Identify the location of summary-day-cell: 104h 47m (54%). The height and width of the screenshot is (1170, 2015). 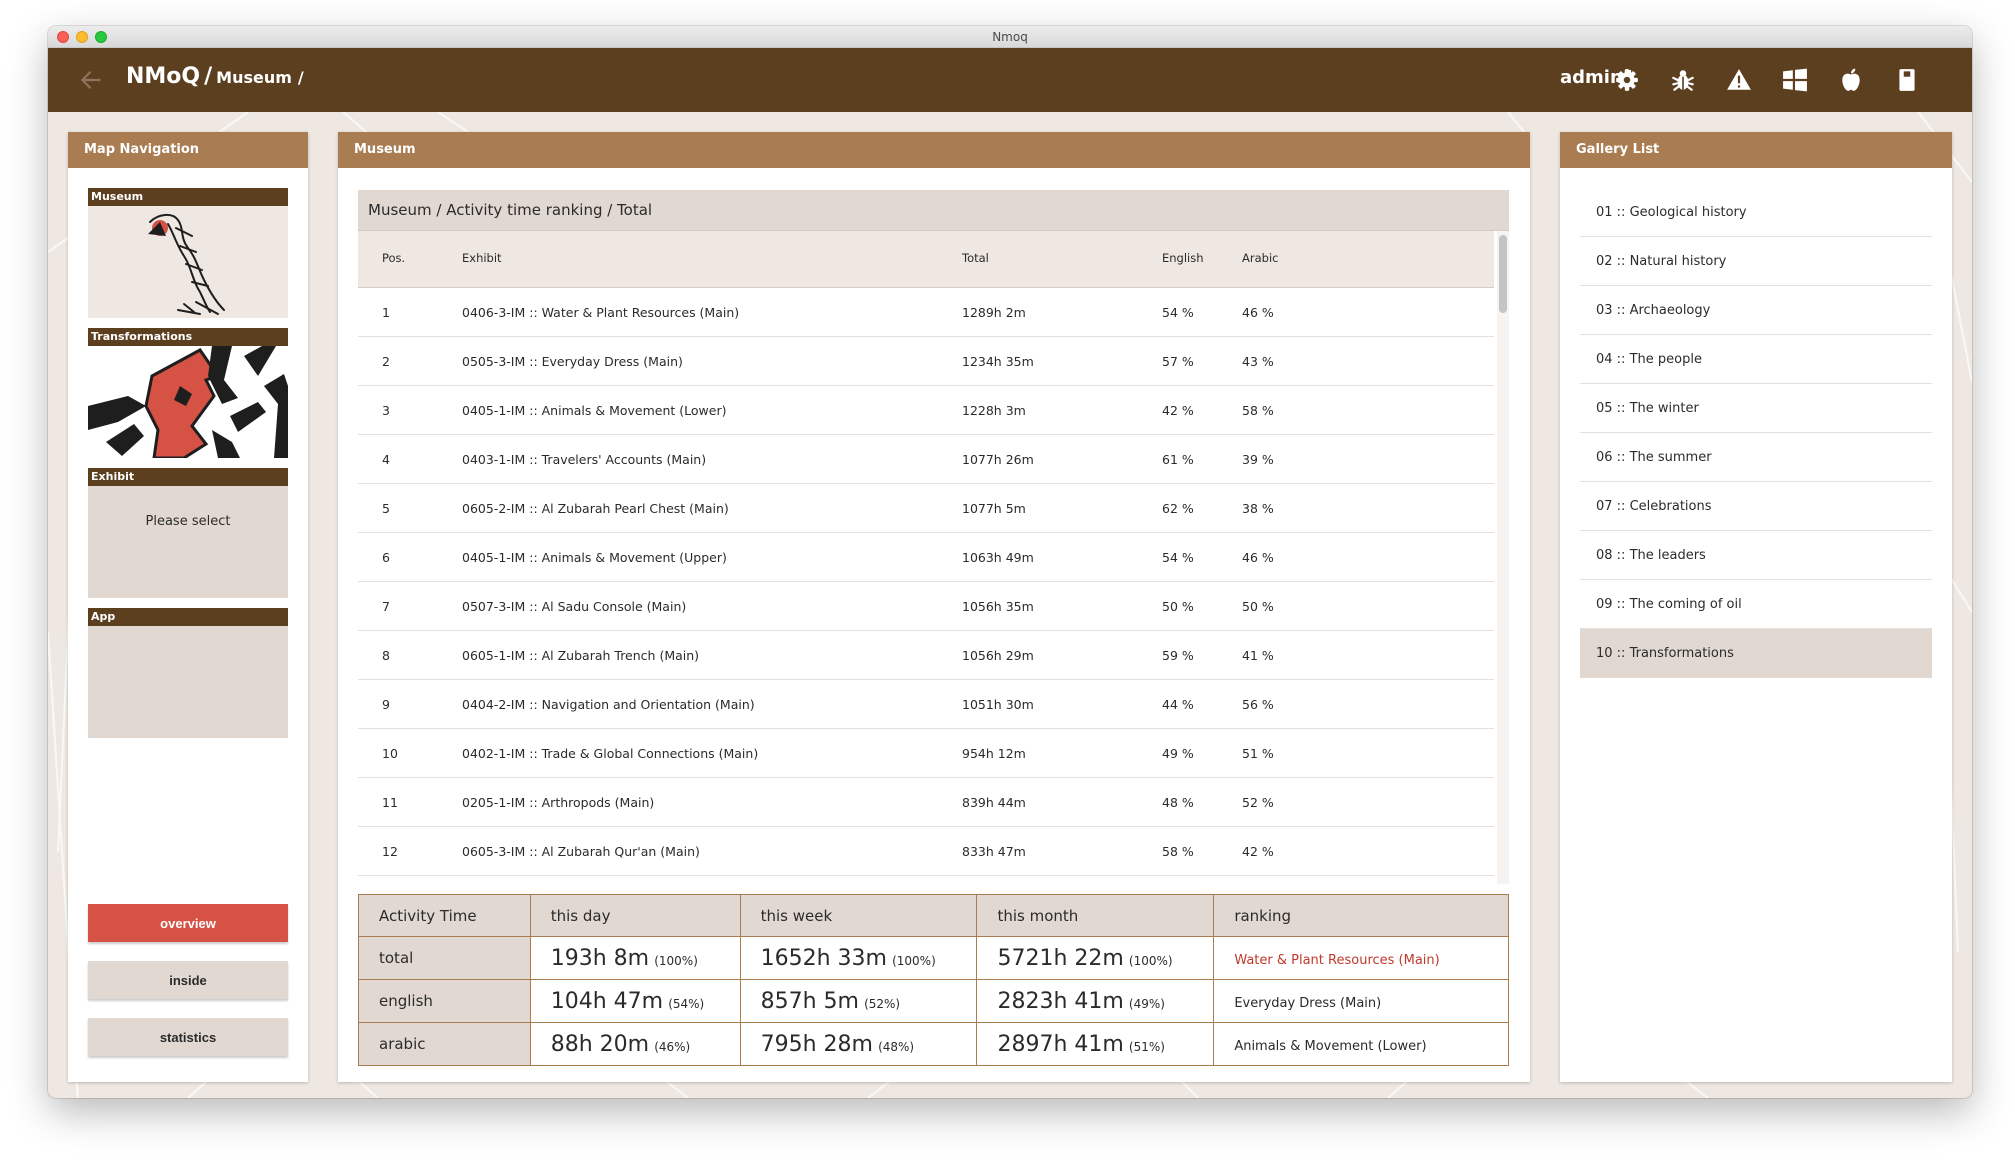
(635, 1001).